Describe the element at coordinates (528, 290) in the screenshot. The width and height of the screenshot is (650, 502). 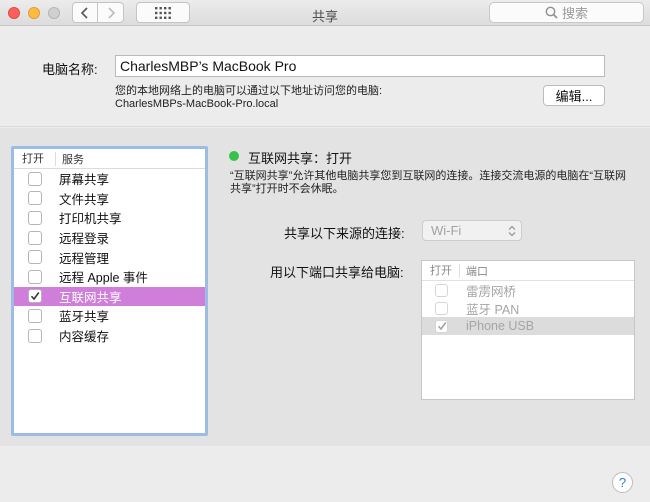
I see `port-row: 雷雳网桥` at that location.